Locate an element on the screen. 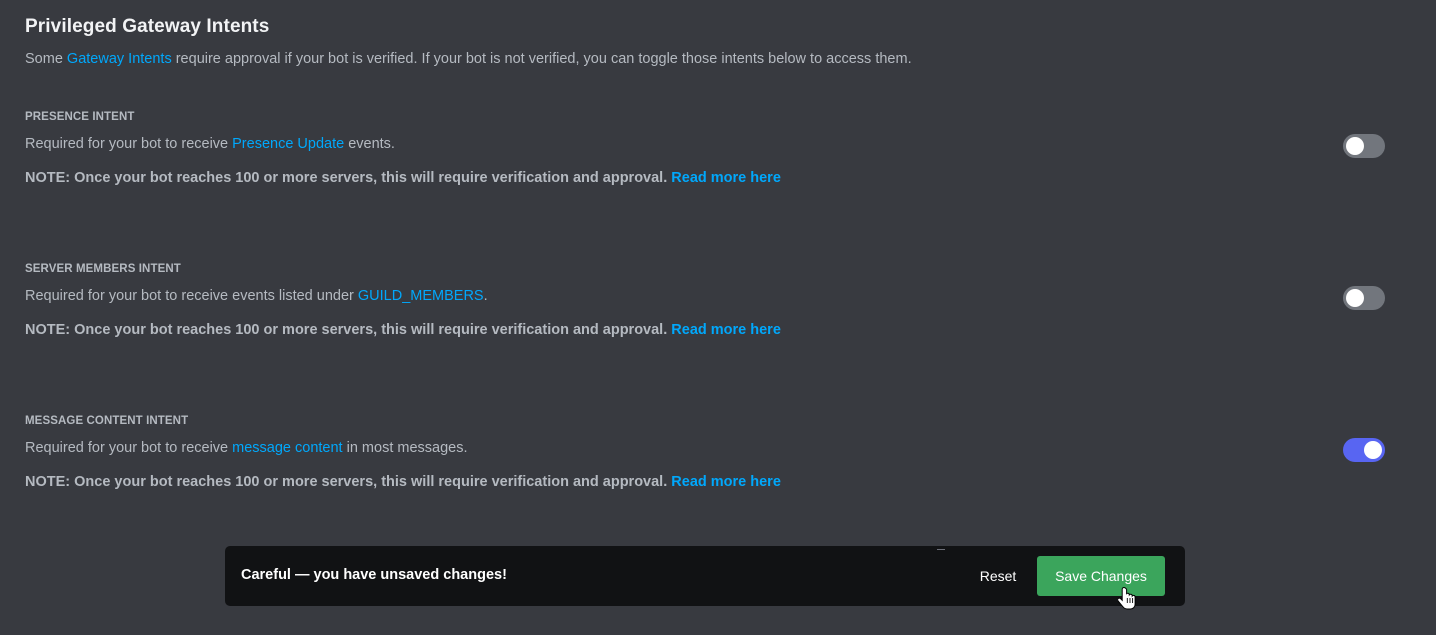 Image resolution: width=1436 pixels, height=635 pixels. intent-title: SERVER MEMBERS INTENT is located at coordinates (103, 269).